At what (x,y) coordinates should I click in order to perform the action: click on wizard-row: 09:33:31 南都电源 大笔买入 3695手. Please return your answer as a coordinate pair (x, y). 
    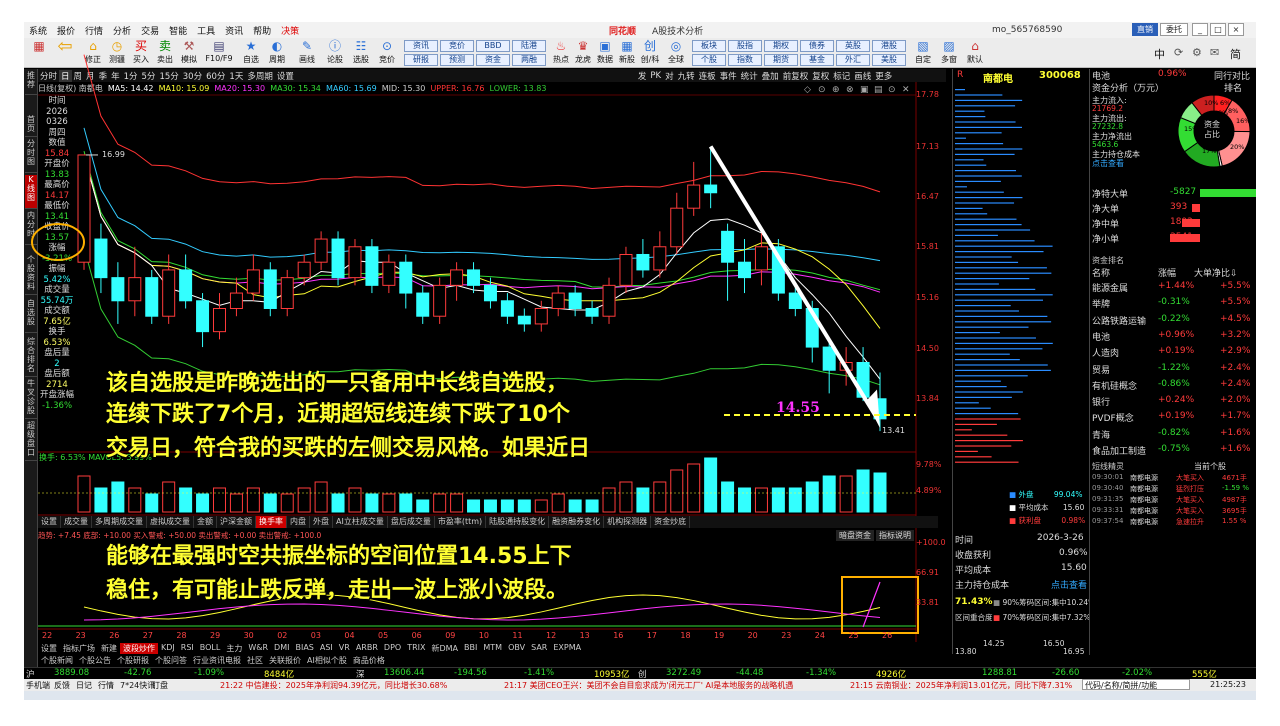
    Looking at the image, I should click on (1174, 510).